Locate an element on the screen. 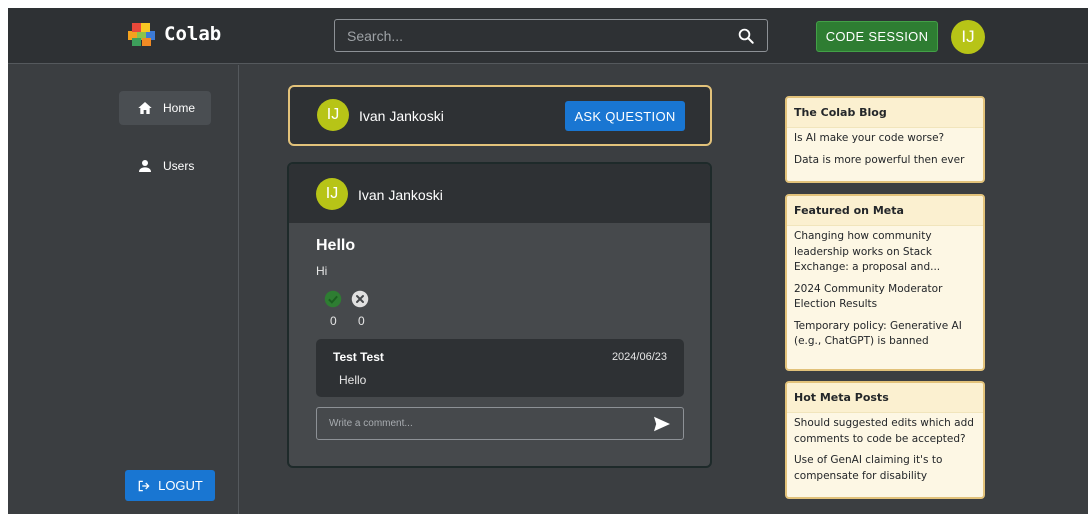 This screenshot has width=1088, height=514. logout-button: LOGUT is located at coordinates (170, 485).